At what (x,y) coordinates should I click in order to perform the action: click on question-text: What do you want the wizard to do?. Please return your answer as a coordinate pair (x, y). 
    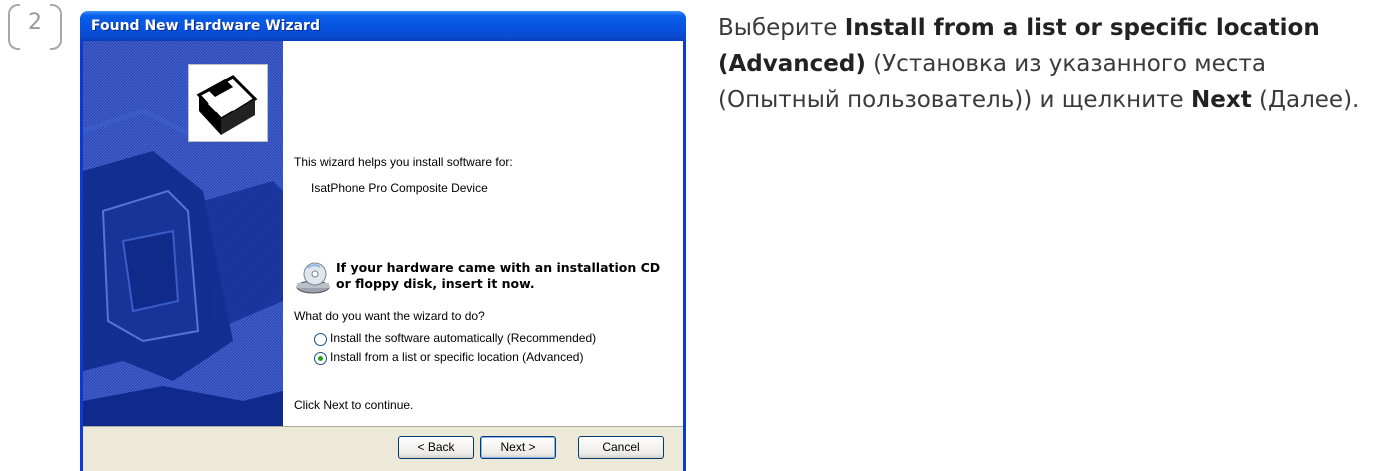
    Looking at the image, I should click on (389, 316).